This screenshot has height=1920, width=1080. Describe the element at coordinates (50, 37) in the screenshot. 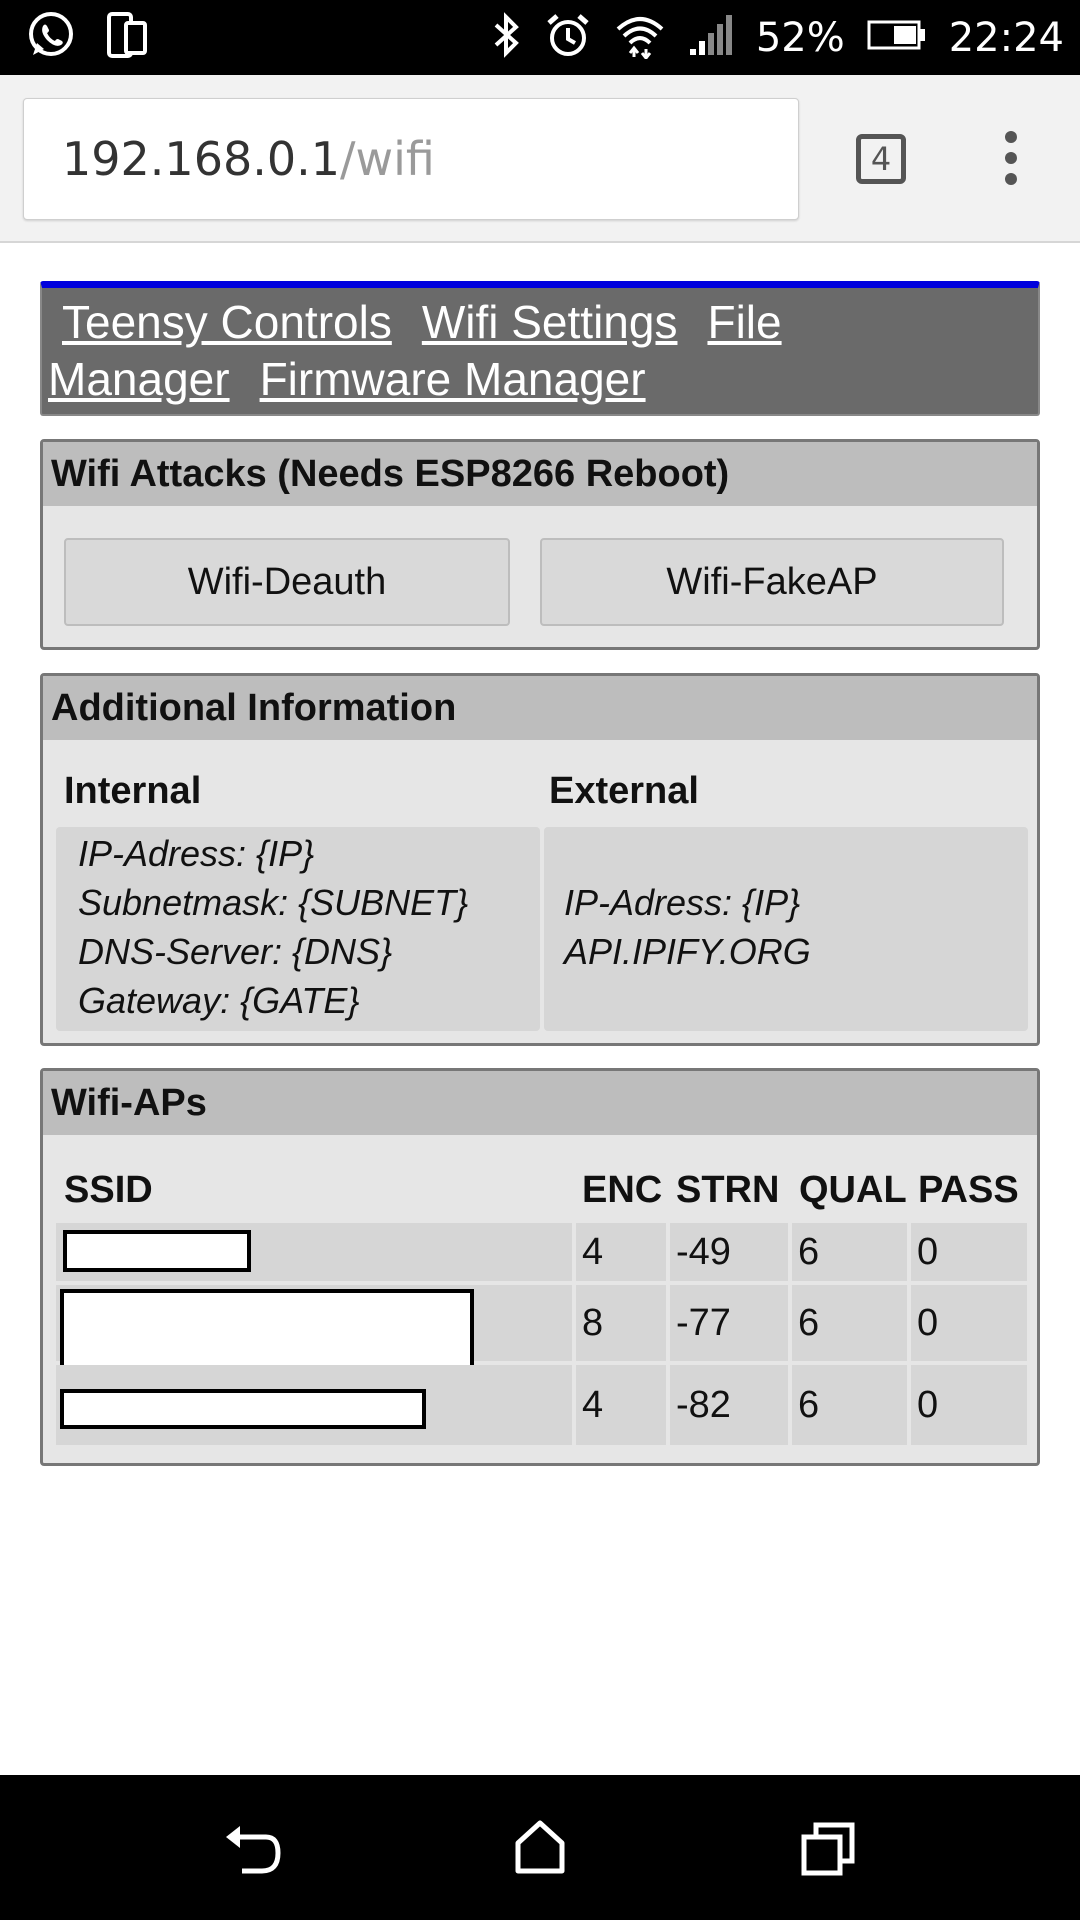

I see `whatsapp-icon` at that location.